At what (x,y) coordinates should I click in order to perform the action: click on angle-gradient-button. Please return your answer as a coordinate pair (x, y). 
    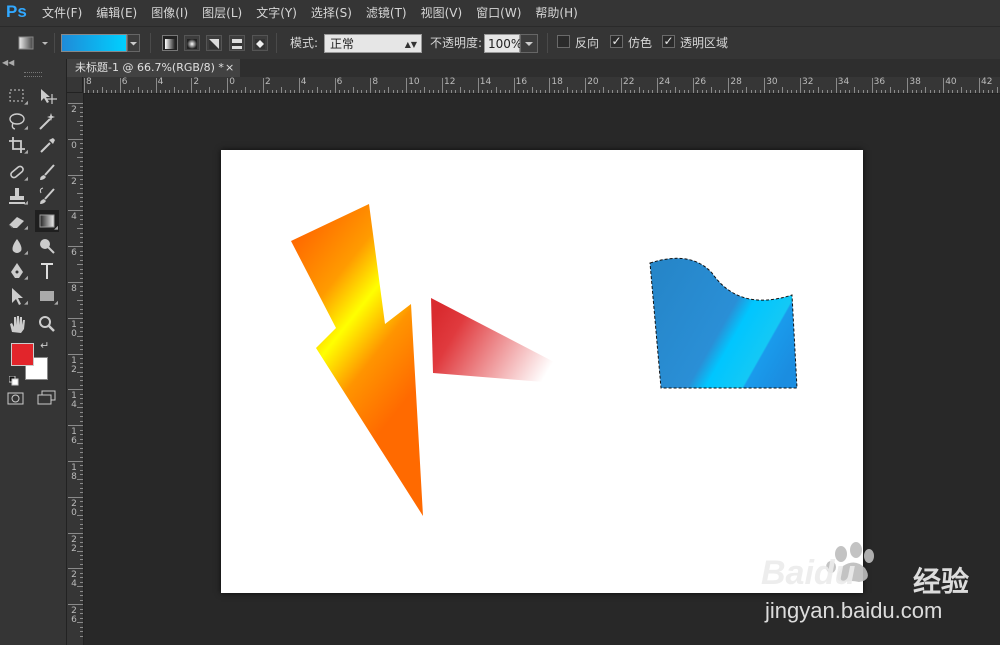
    Looking at the image, I should click on (214, 43).